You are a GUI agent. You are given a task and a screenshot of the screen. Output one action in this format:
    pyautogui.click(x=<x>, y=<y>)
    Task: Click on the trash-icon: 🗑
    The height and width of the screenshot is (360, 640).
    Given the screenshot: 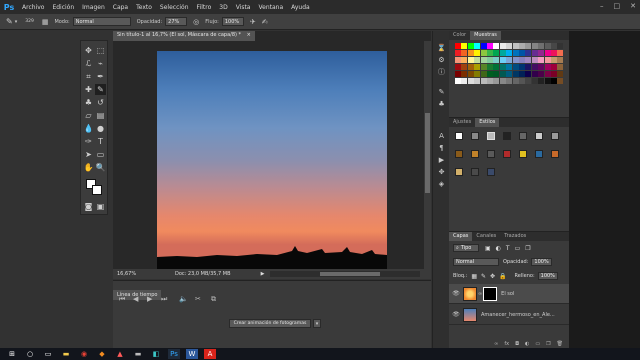 What is the action you would take?
    pyautogui.click(x=560, y=344)
    